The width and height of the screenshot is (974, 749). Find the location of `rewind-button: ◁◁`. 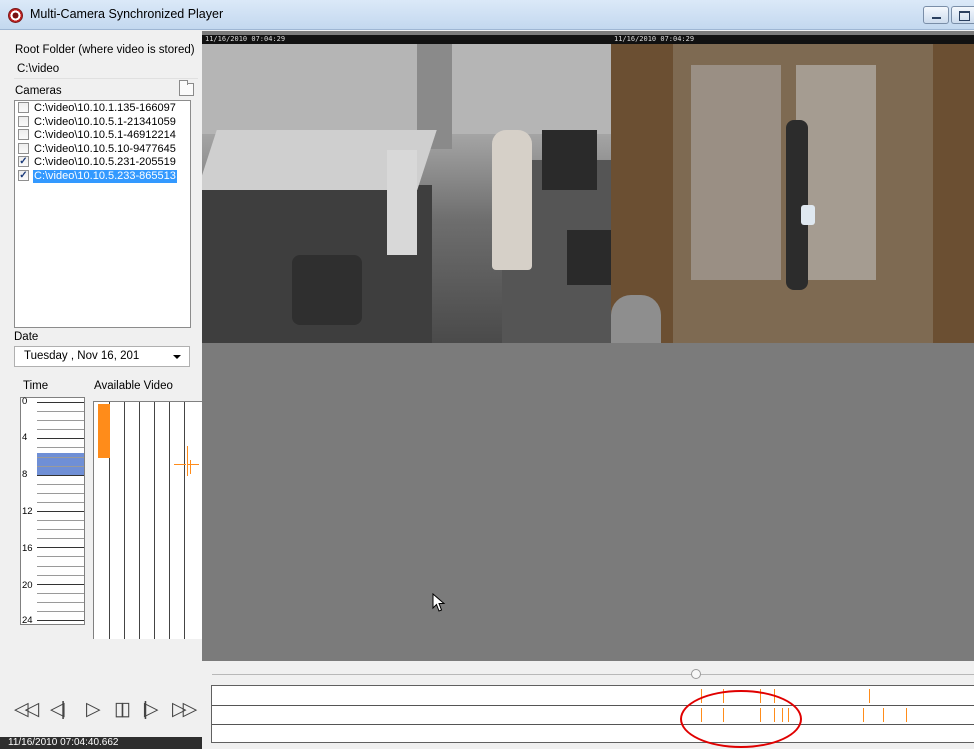

rewind-button: ◁◁ is located at coordinates (26, 710).